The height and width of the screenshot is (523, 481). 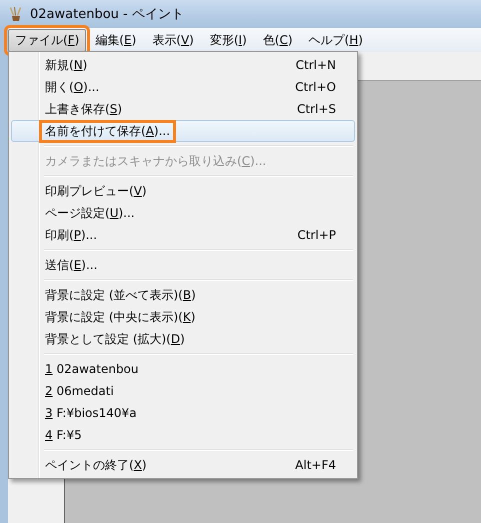 What do you see at coordinates (16, 14) in the screenshot?
I see `paintbrush-icon` at bounding box center [16, 14].